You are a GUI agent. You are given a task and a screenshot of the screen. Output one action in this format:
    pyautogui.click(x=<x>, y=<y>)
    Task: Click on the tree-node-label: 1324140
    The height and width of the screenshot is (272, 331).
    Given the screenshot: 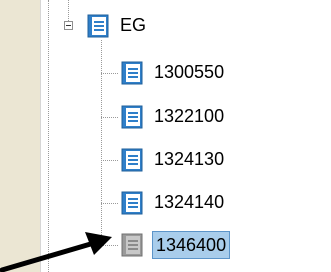 What is the action you would take?
    pyautogui.click(x=189, y=202)
    